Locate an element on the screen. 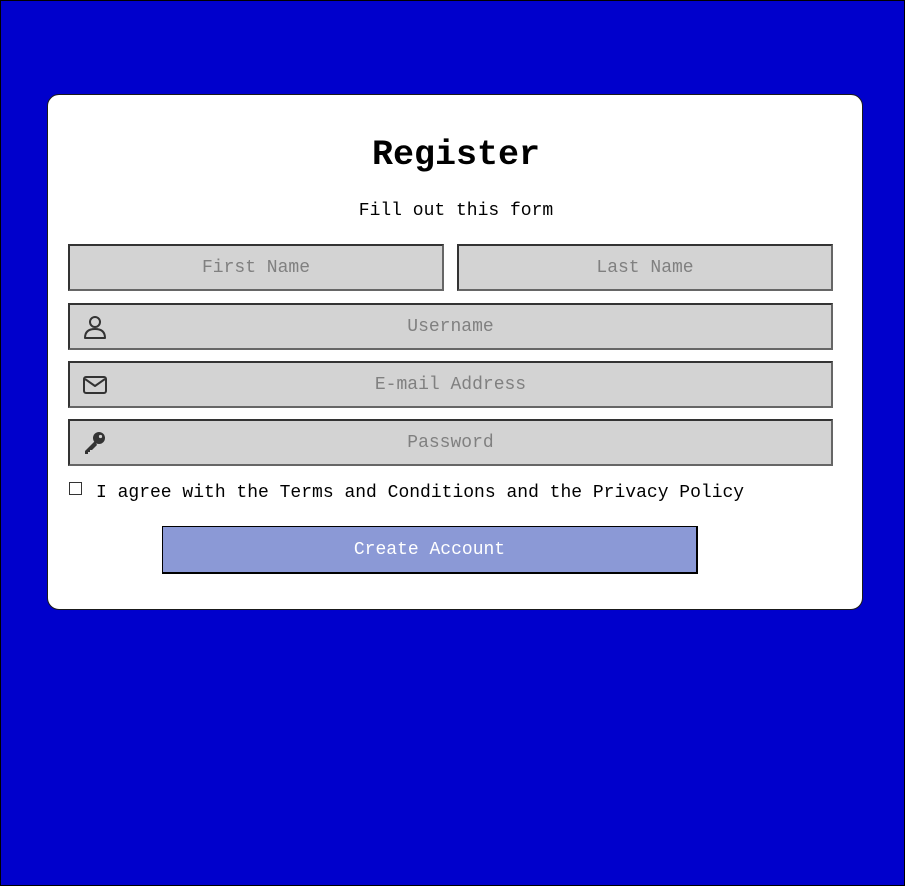 The height and width of the screenshot is (886, 905). user-icon is located at coordinates (95, 327).